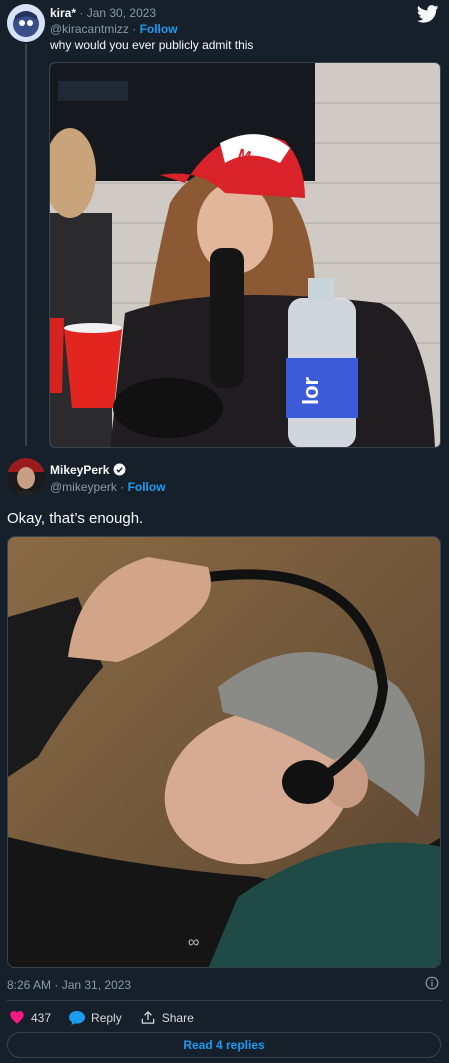  I want to click on author-name-kira: kira*, so click(63, 13).